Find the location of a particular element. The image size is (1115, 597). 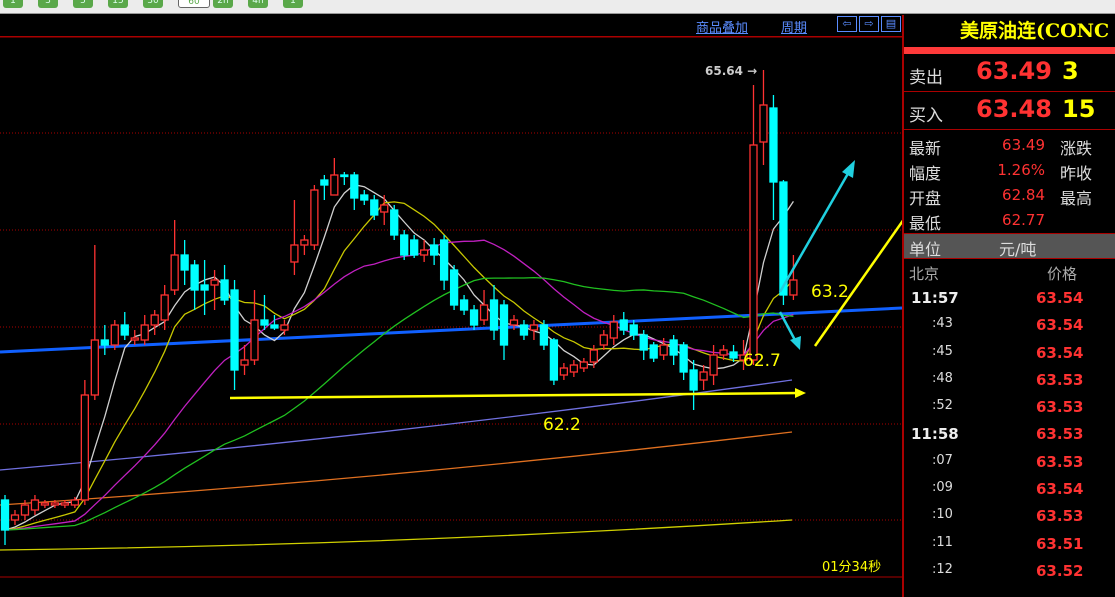

tick-row: :12 63.52 is located at coordinates (1009, 570).